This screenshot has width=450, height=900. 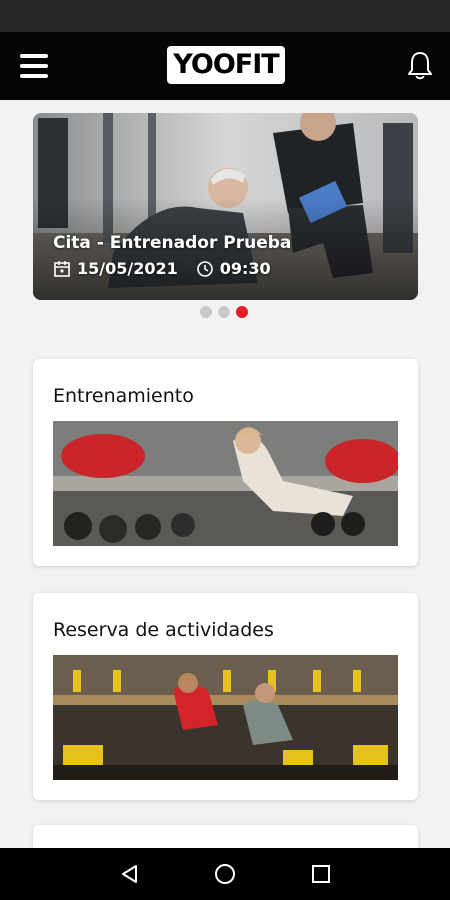 What do you see at coordinates (420, 66) in the screenshot?
I see `bell-icon` at bounding box center [420, 66].